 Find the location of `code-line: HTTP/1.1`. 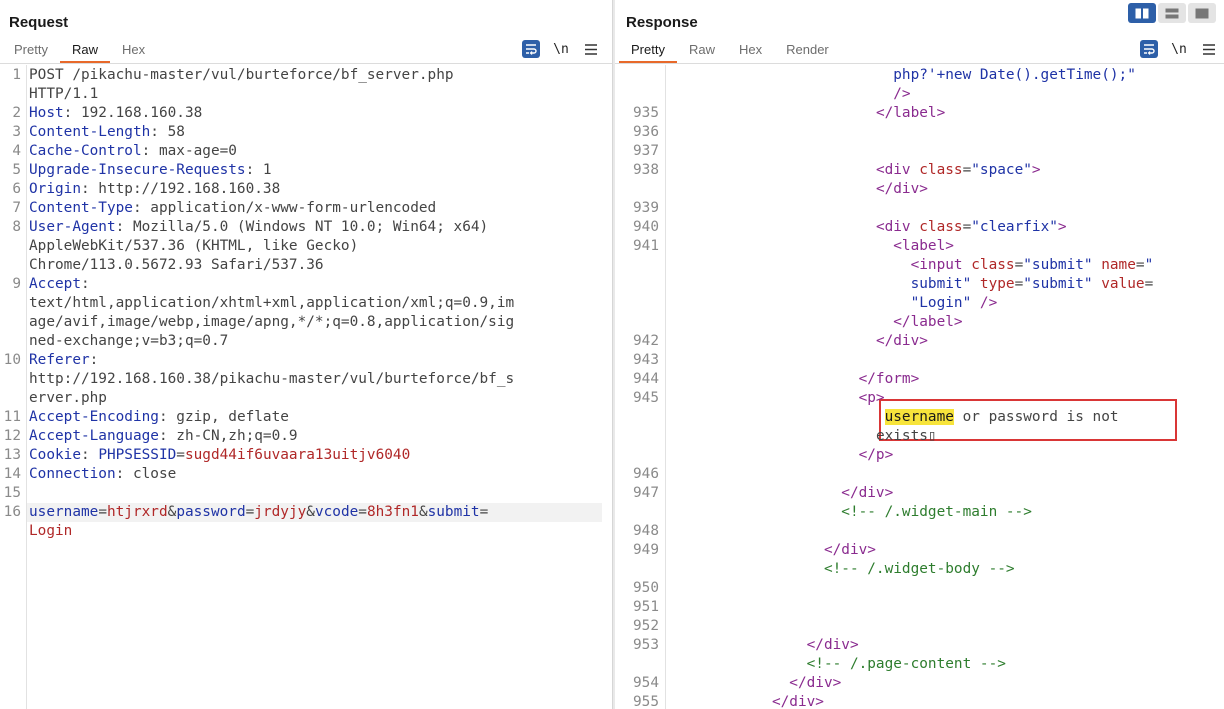

code-line: HTTP/1.1 is located at coordinates (306, 94).